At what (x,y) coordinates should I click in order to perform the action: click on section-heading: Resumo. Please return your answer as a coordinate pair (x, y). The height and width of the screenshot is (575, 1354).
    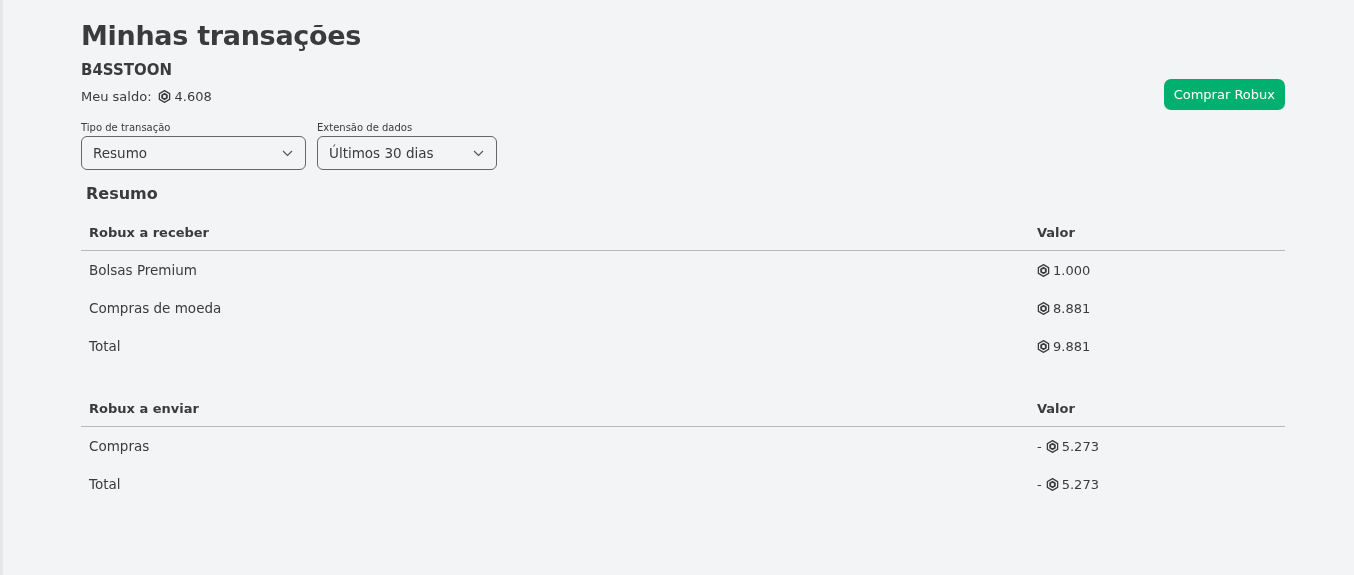
    Looking at the image, I should click on (122, 193).